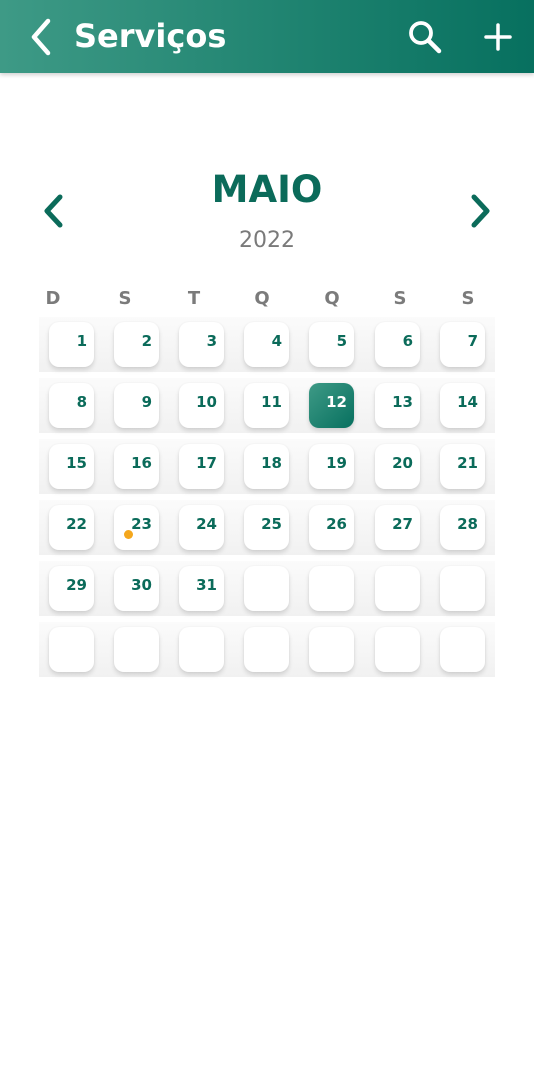 The width and height of the screenshot is (534, 1068). What do you see at coordinates (194, 298) in the screenshot?
I see `weekday-label: T` at bounding box center [194, 298].